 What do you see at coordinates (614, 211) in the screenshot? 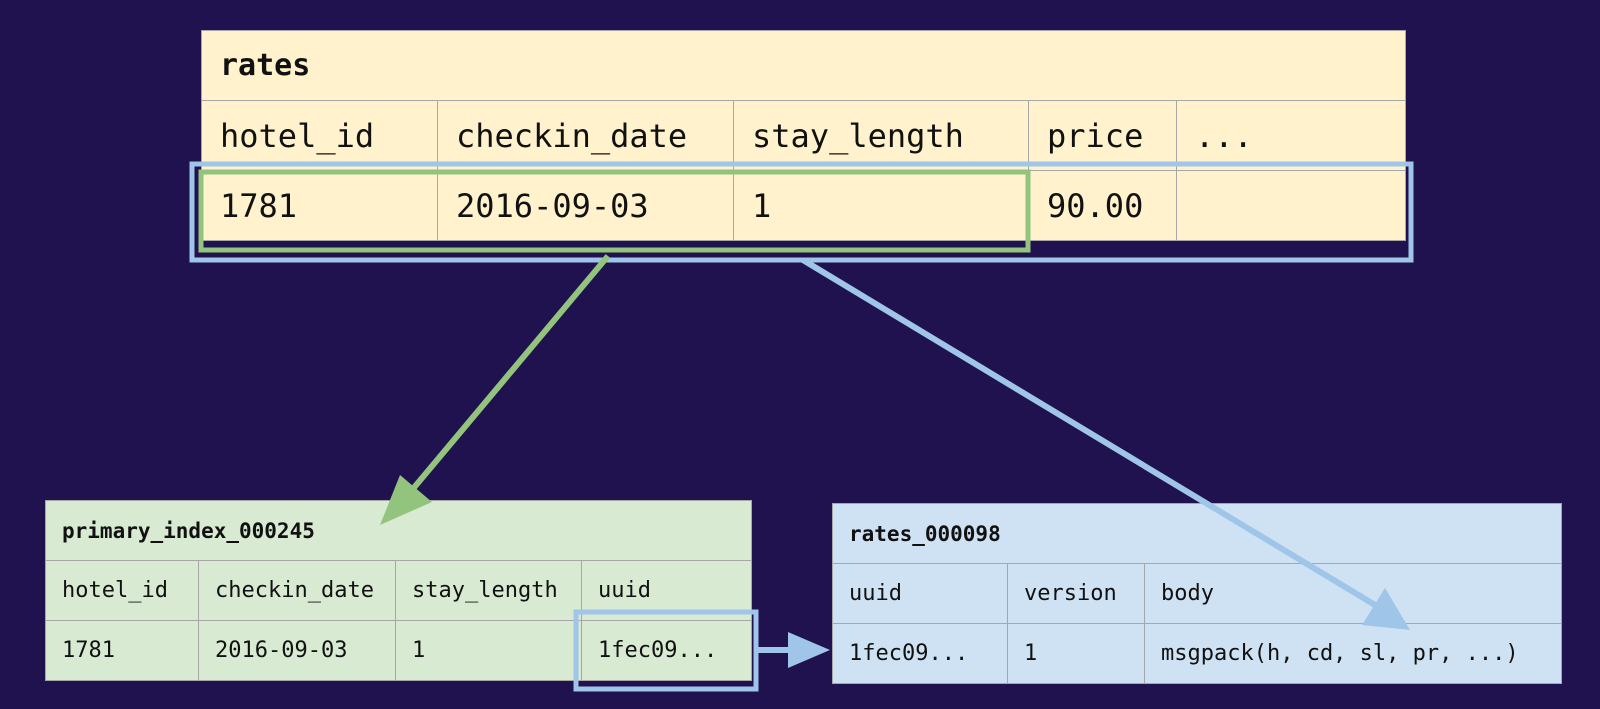
I see `primary-key-highlight` at bounding box center [614, 211].